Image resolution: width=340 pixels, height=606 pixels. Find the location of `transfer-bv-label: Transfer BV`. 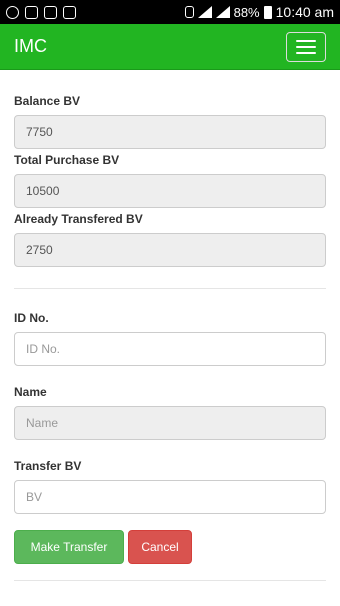

transfer-bv-label: Transfer BV is located at coordinates (48, 466).